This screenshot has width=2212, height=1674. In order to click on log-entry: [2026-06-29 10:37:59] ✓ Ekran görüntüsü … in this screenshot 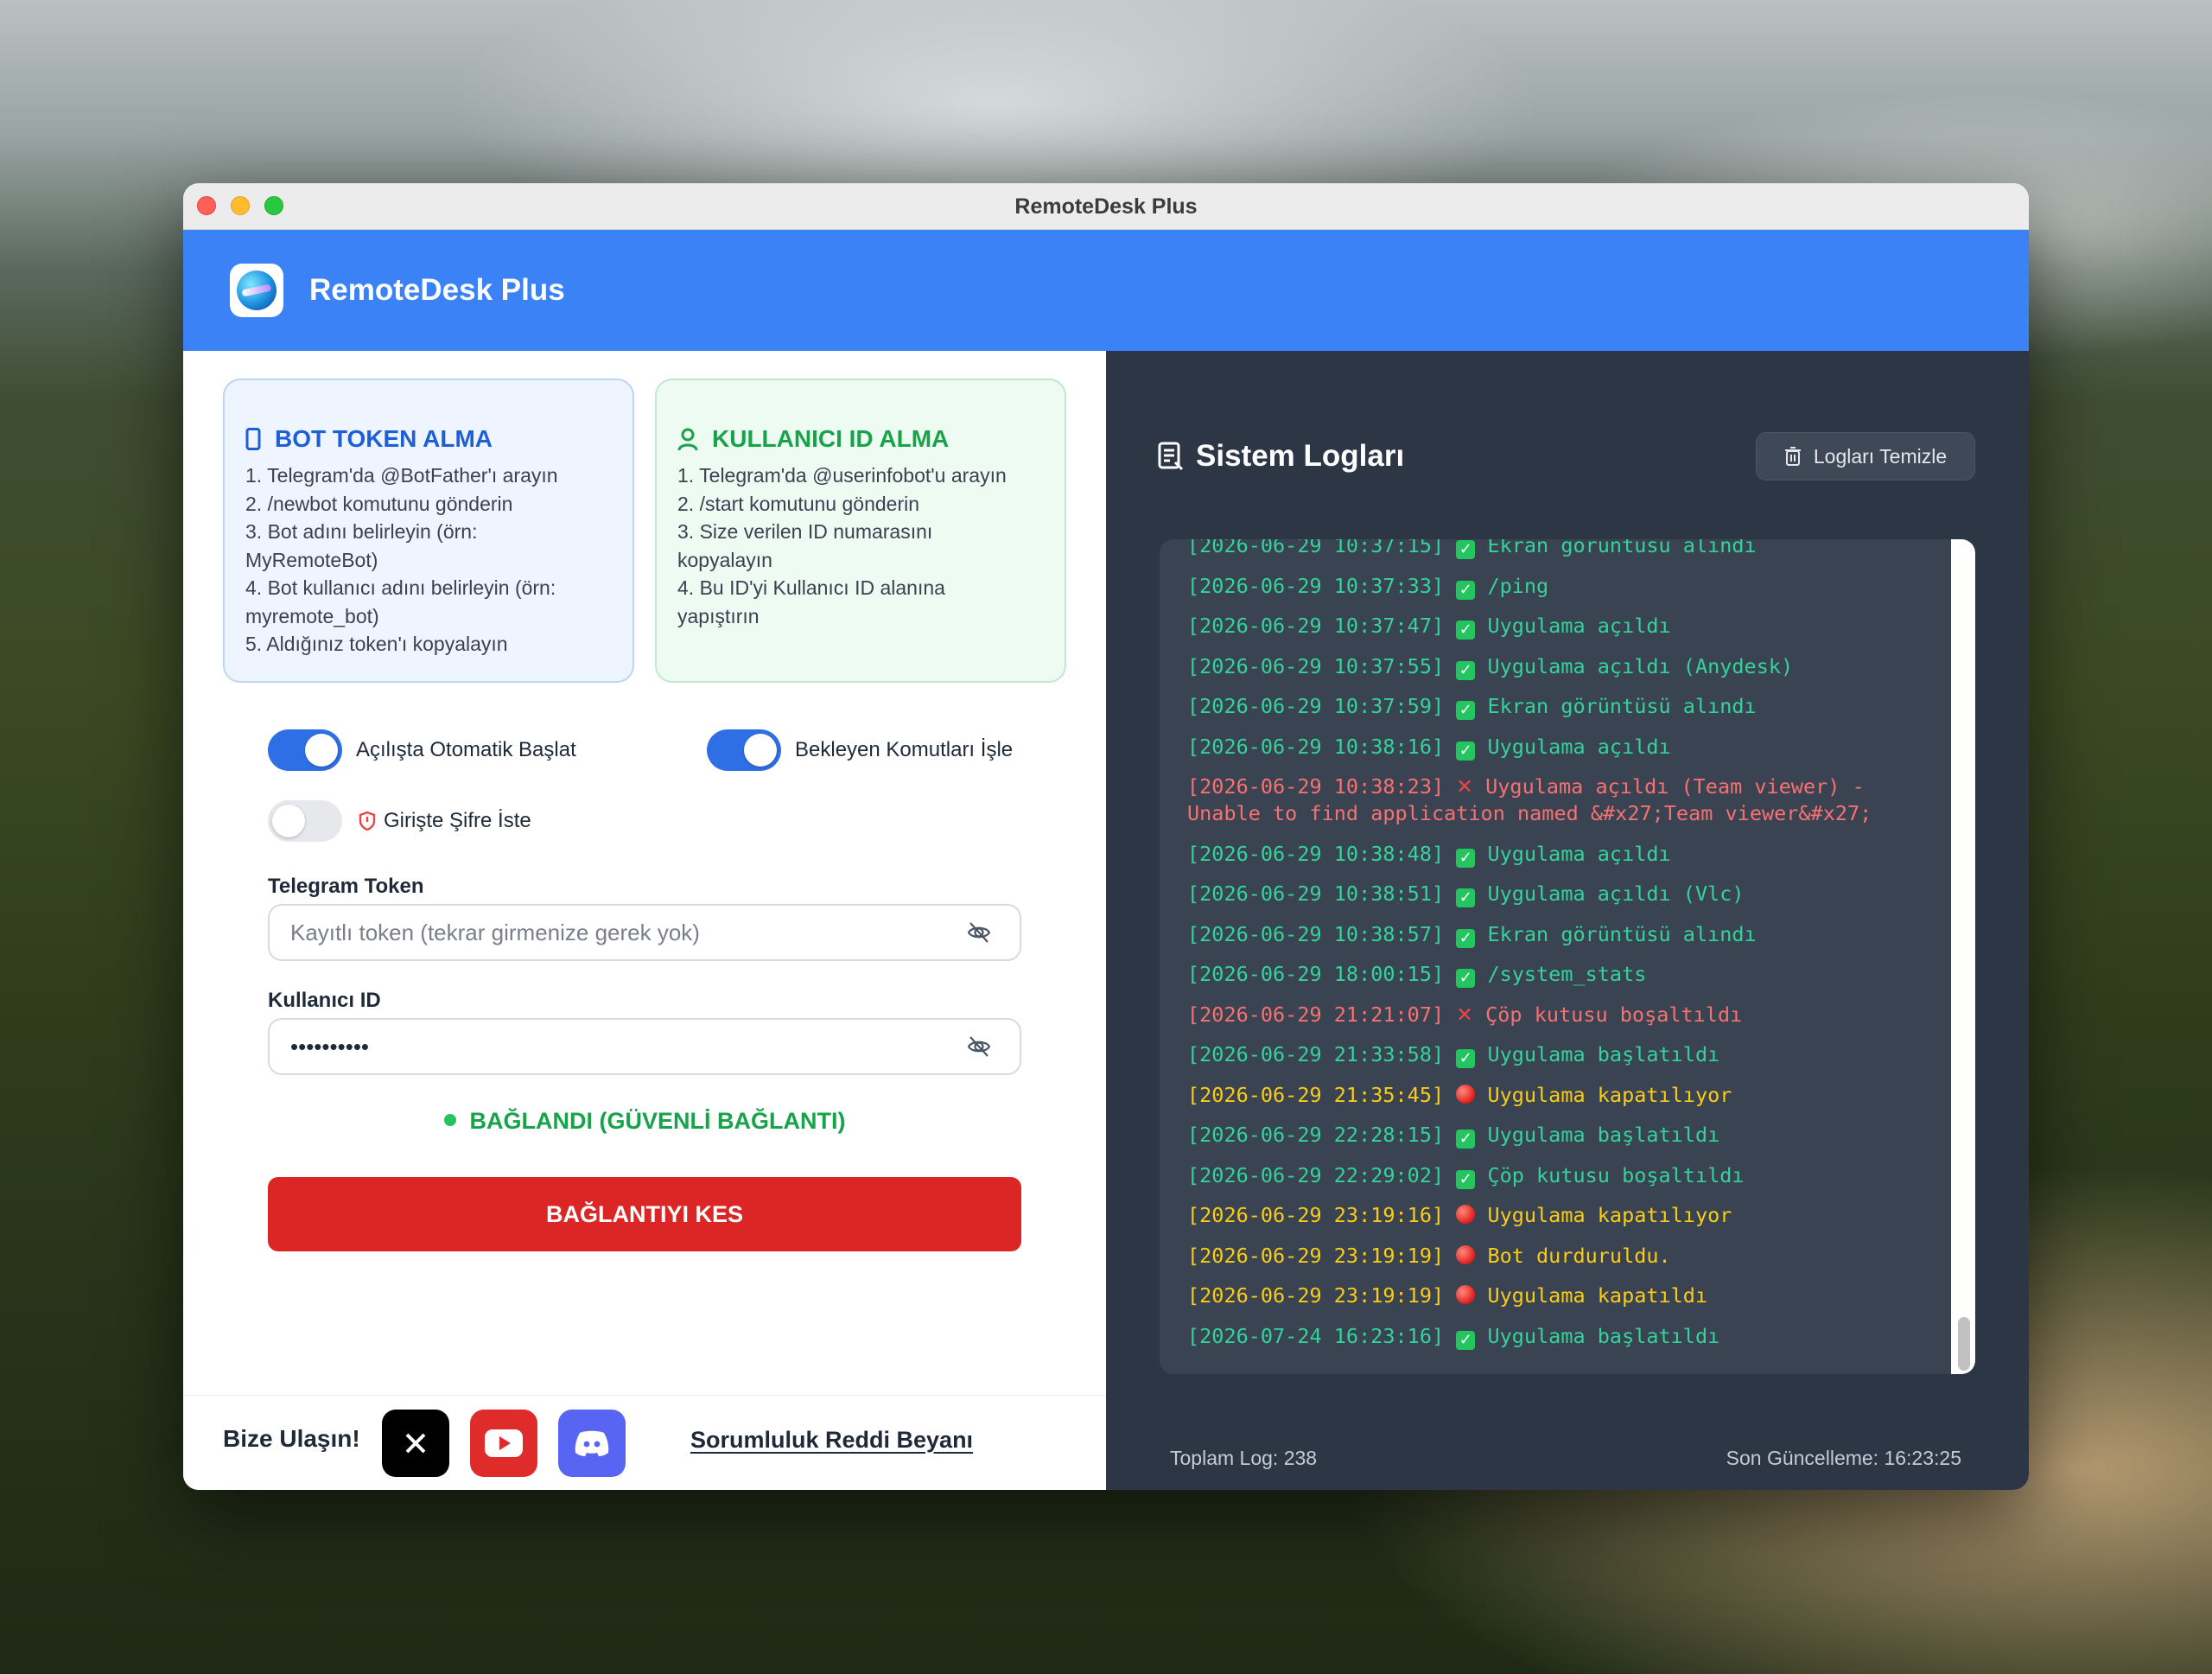, I will do `click(1558, 706)`.